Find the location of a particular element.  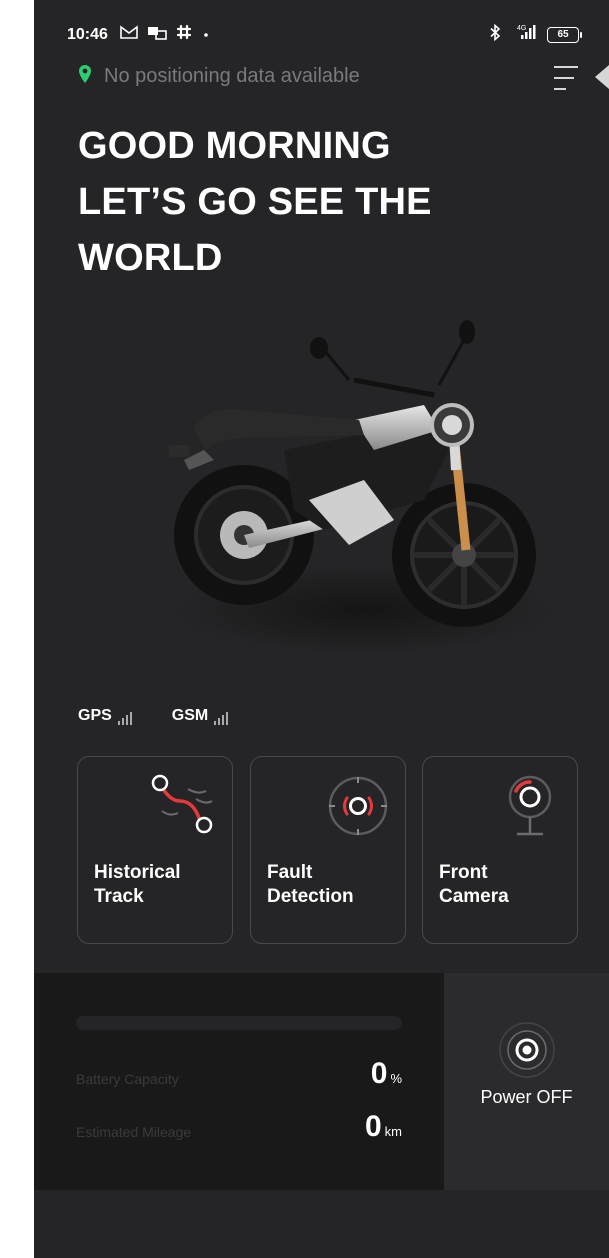

greeting-line-2: LET’S GO SEE THE is located at coordinates (255, 202).